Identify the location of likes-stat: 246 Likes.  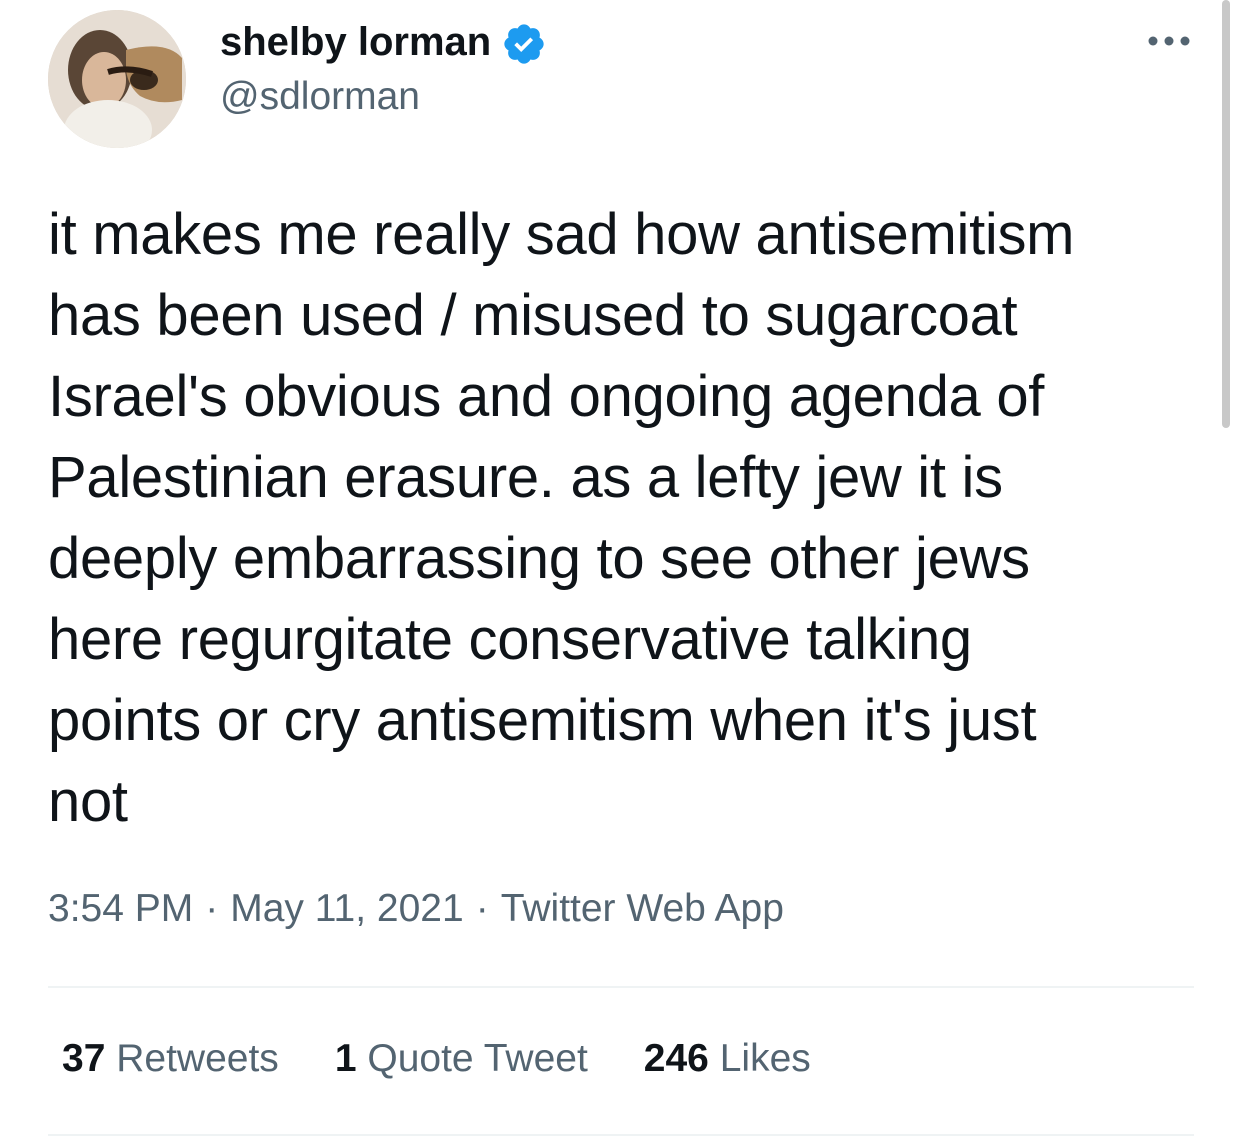
(727, 1059).